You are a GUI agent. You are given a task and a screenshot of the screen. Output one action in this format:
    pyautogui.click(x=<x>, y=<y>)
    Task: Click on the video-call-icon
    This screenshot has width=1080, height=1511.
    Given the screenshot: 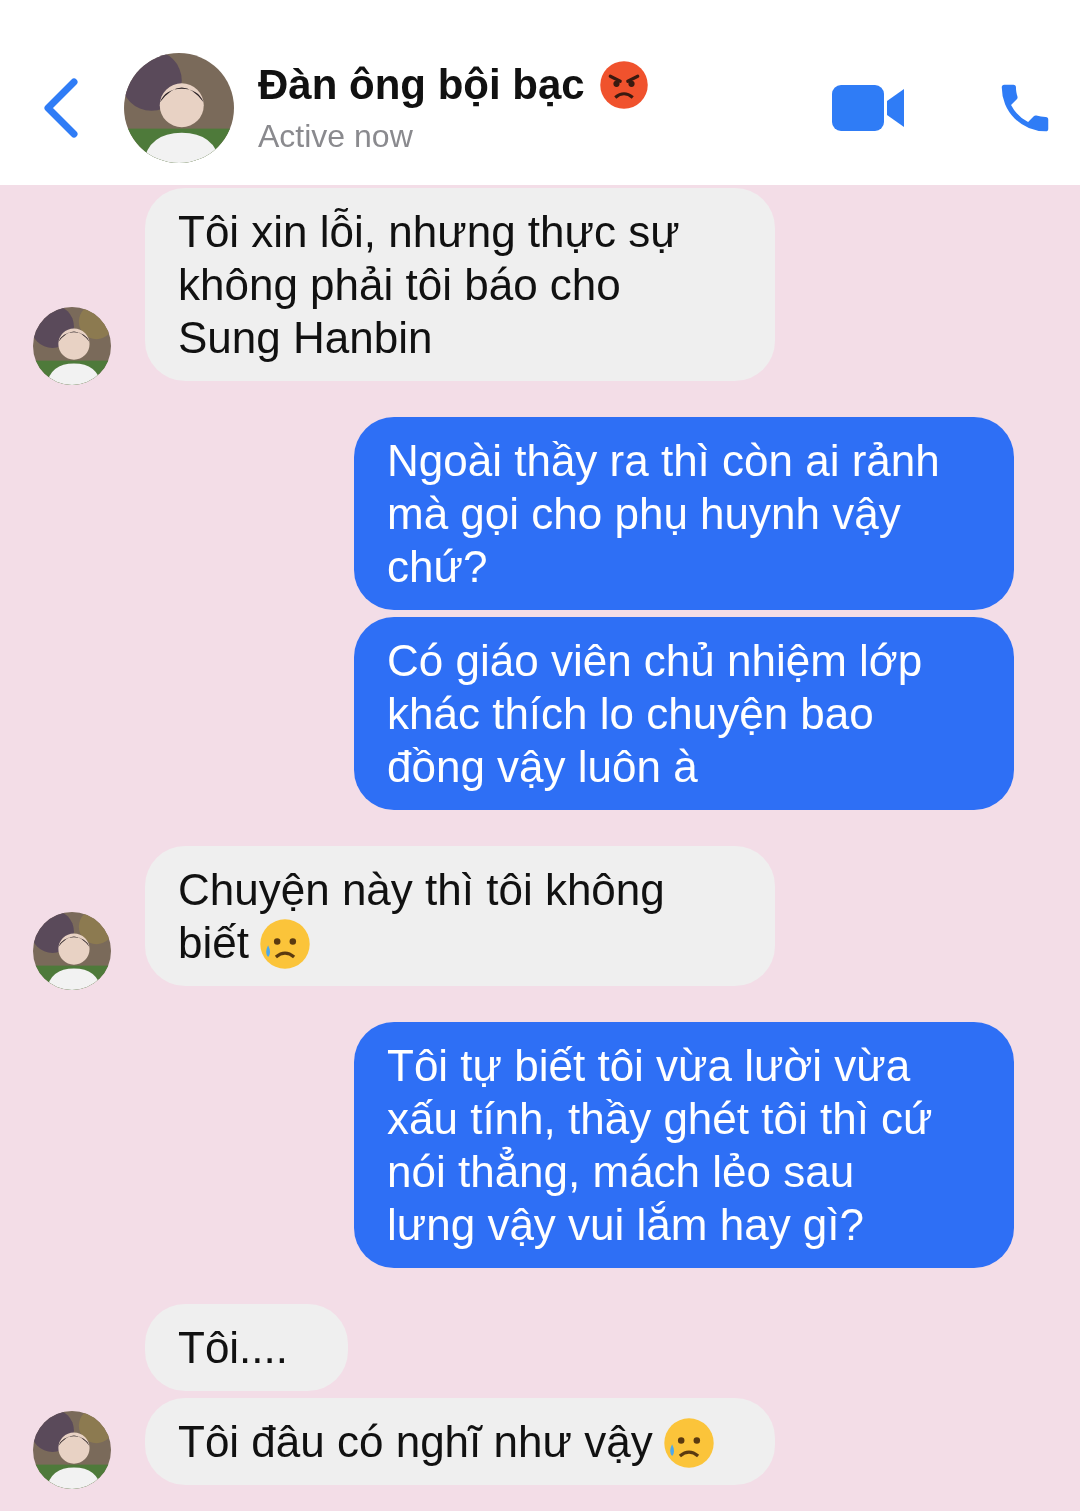 What is the action you would take?
    pyautogui.click(x=869, y=107)
    